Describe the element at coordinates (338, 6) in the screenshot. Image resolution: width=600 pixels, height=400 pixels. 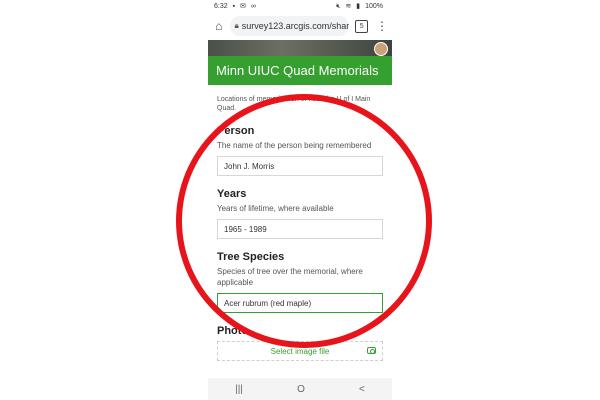
I see `mute-icon: 🔇︎` at that location.